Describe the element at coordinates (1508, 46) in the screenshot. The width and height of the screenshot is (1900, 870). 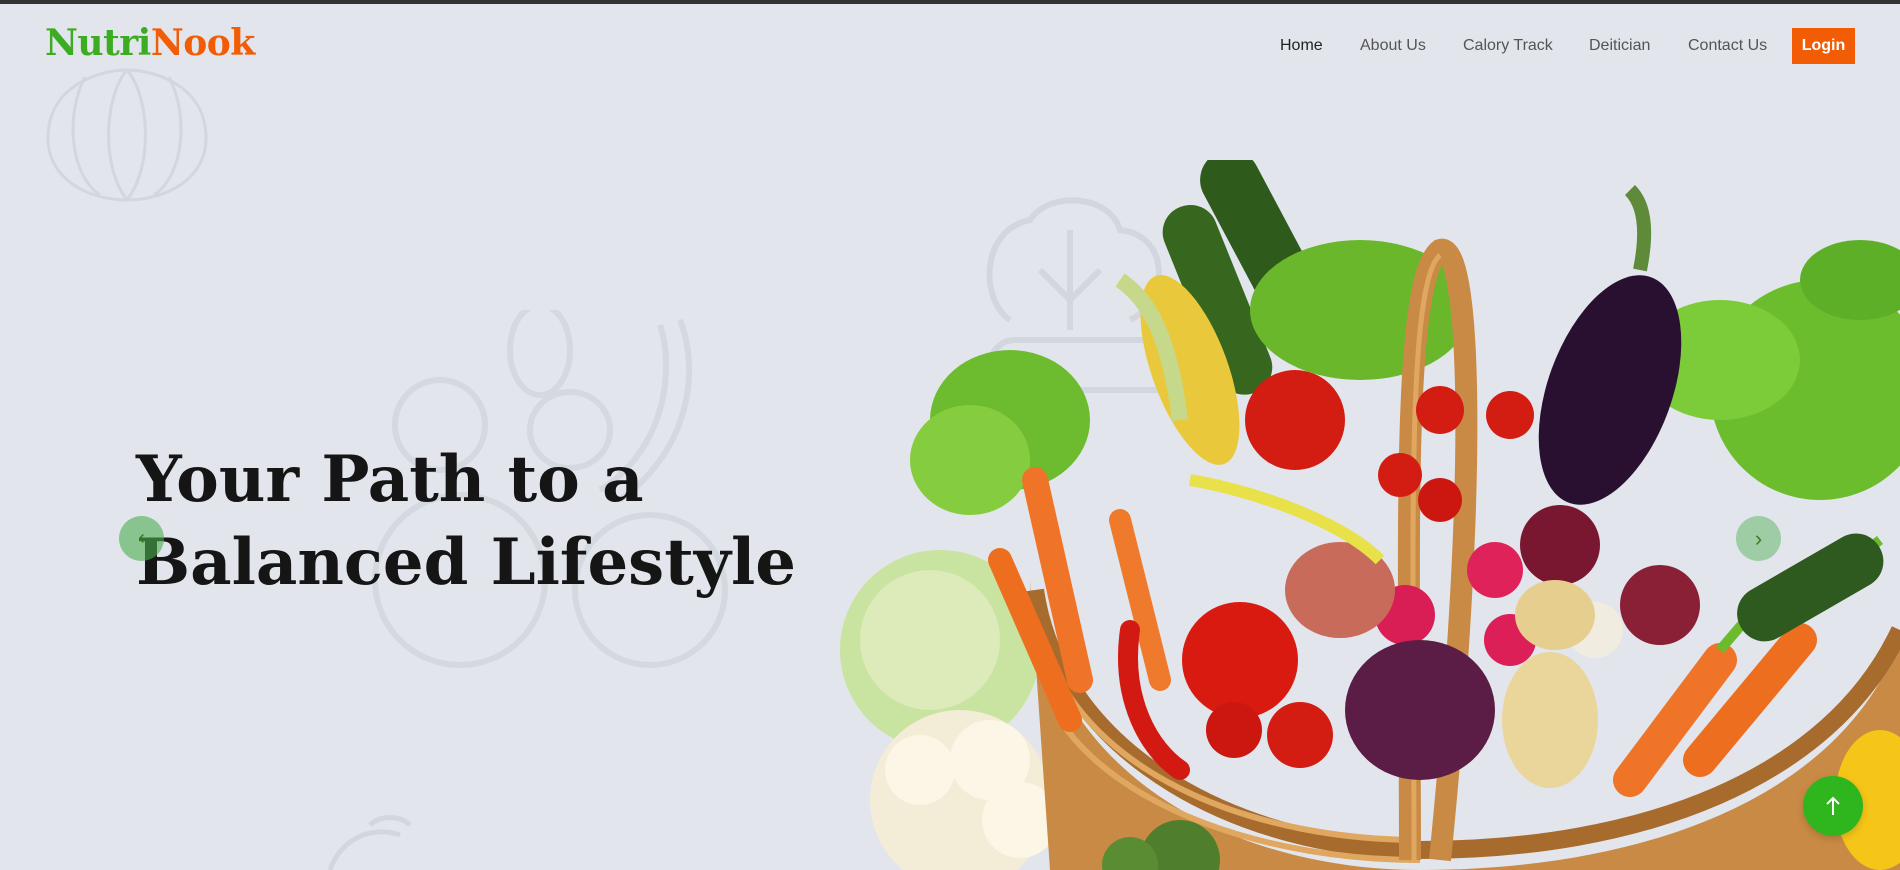
I see `nav-calory-track: Calory Track` at that location.